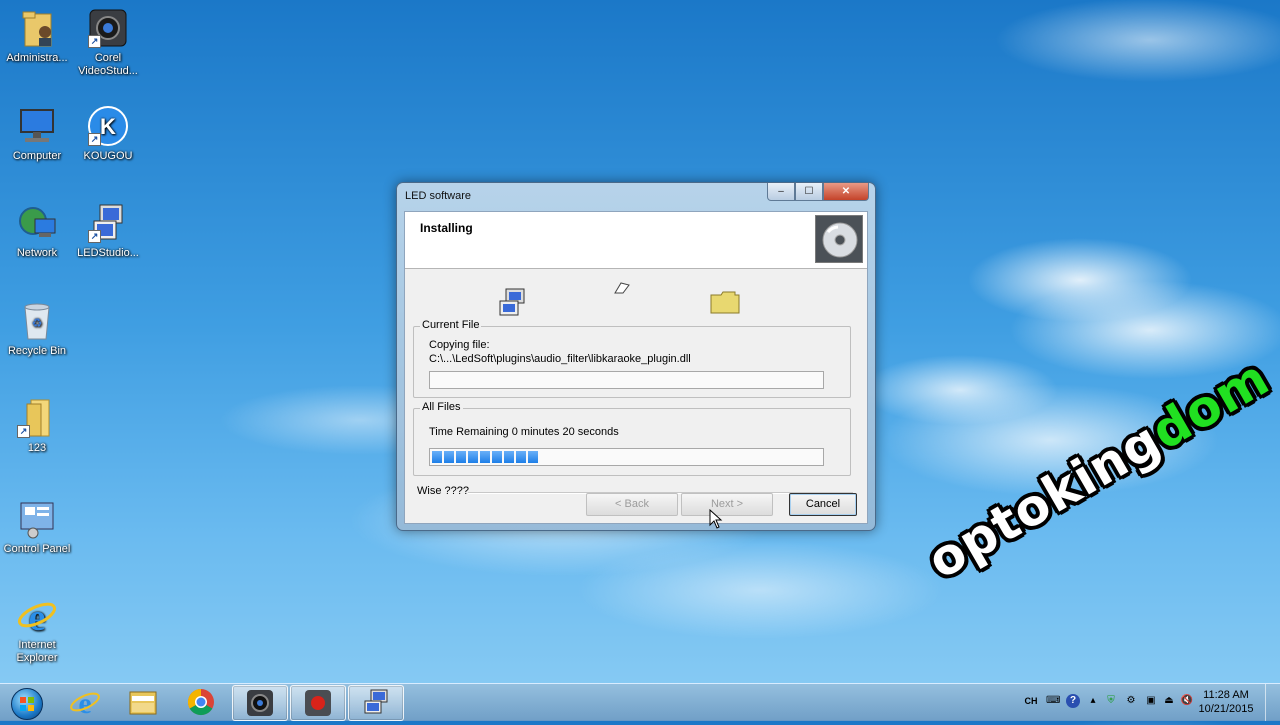 Image resolution: width=1280 pixels, height=725 pixels. What do you see at coordinates (37, 223) in the screenshot?
I see `network-icon` at bounding box center [37, 223].